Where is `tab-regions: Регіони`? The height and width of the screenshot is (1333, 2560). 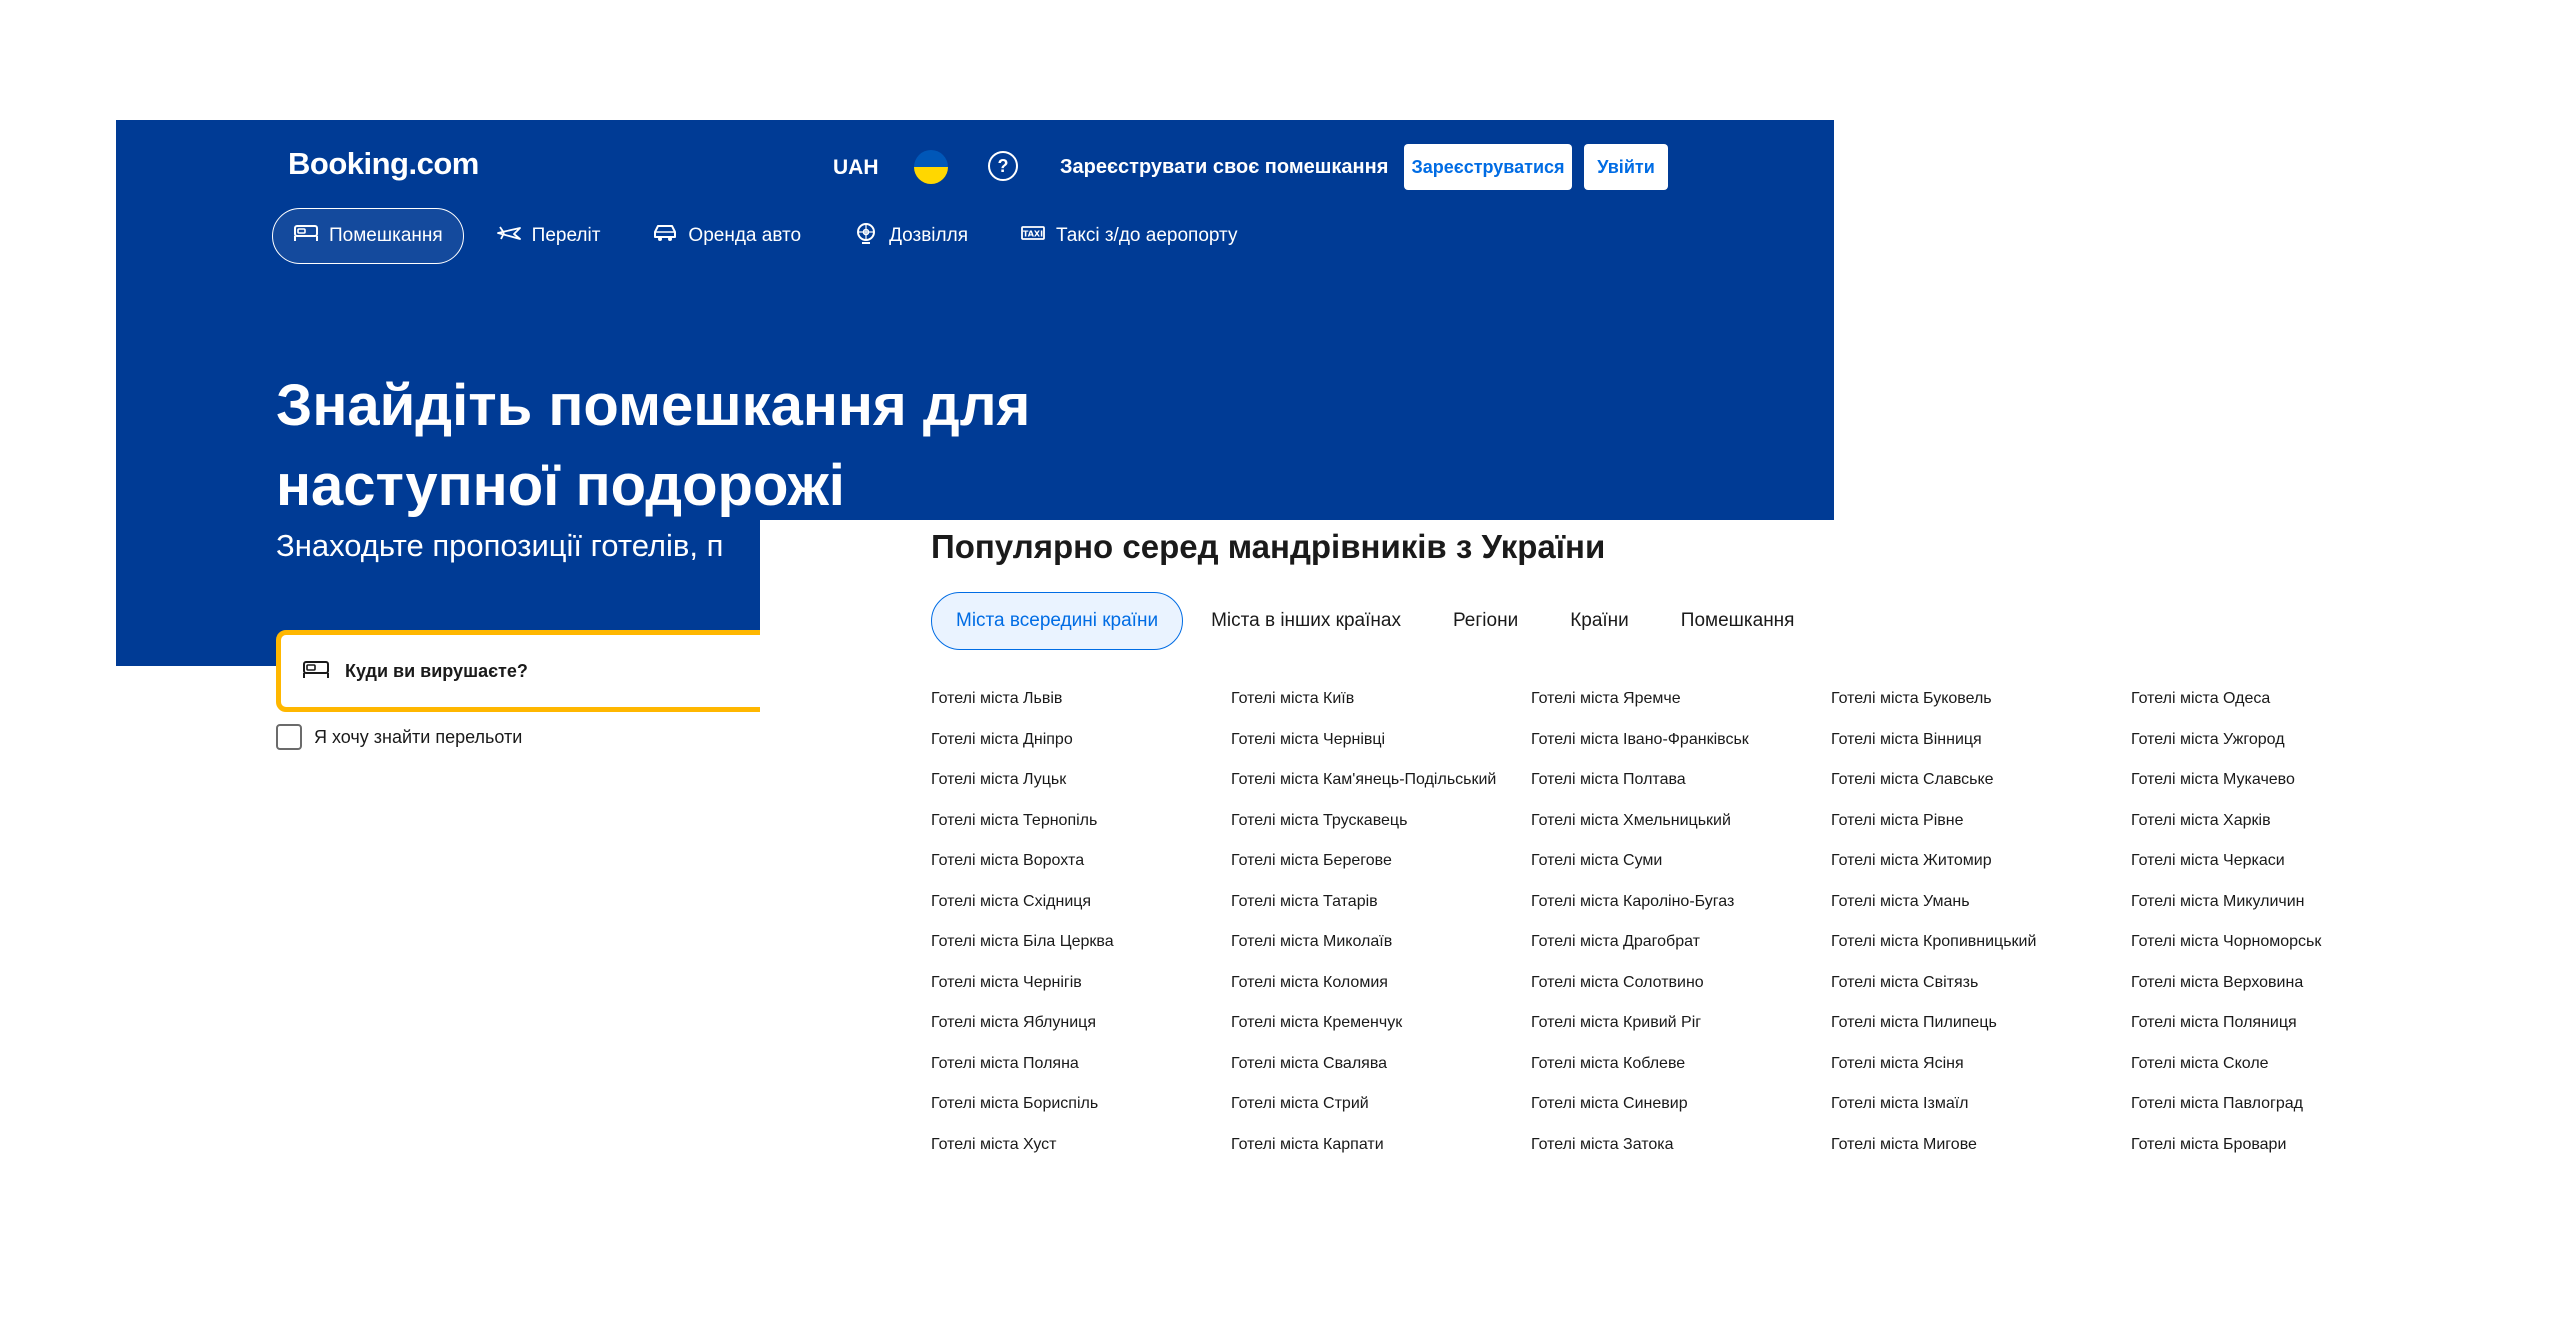 tab-regions: Регіони is located at coordinates (1485, 621).